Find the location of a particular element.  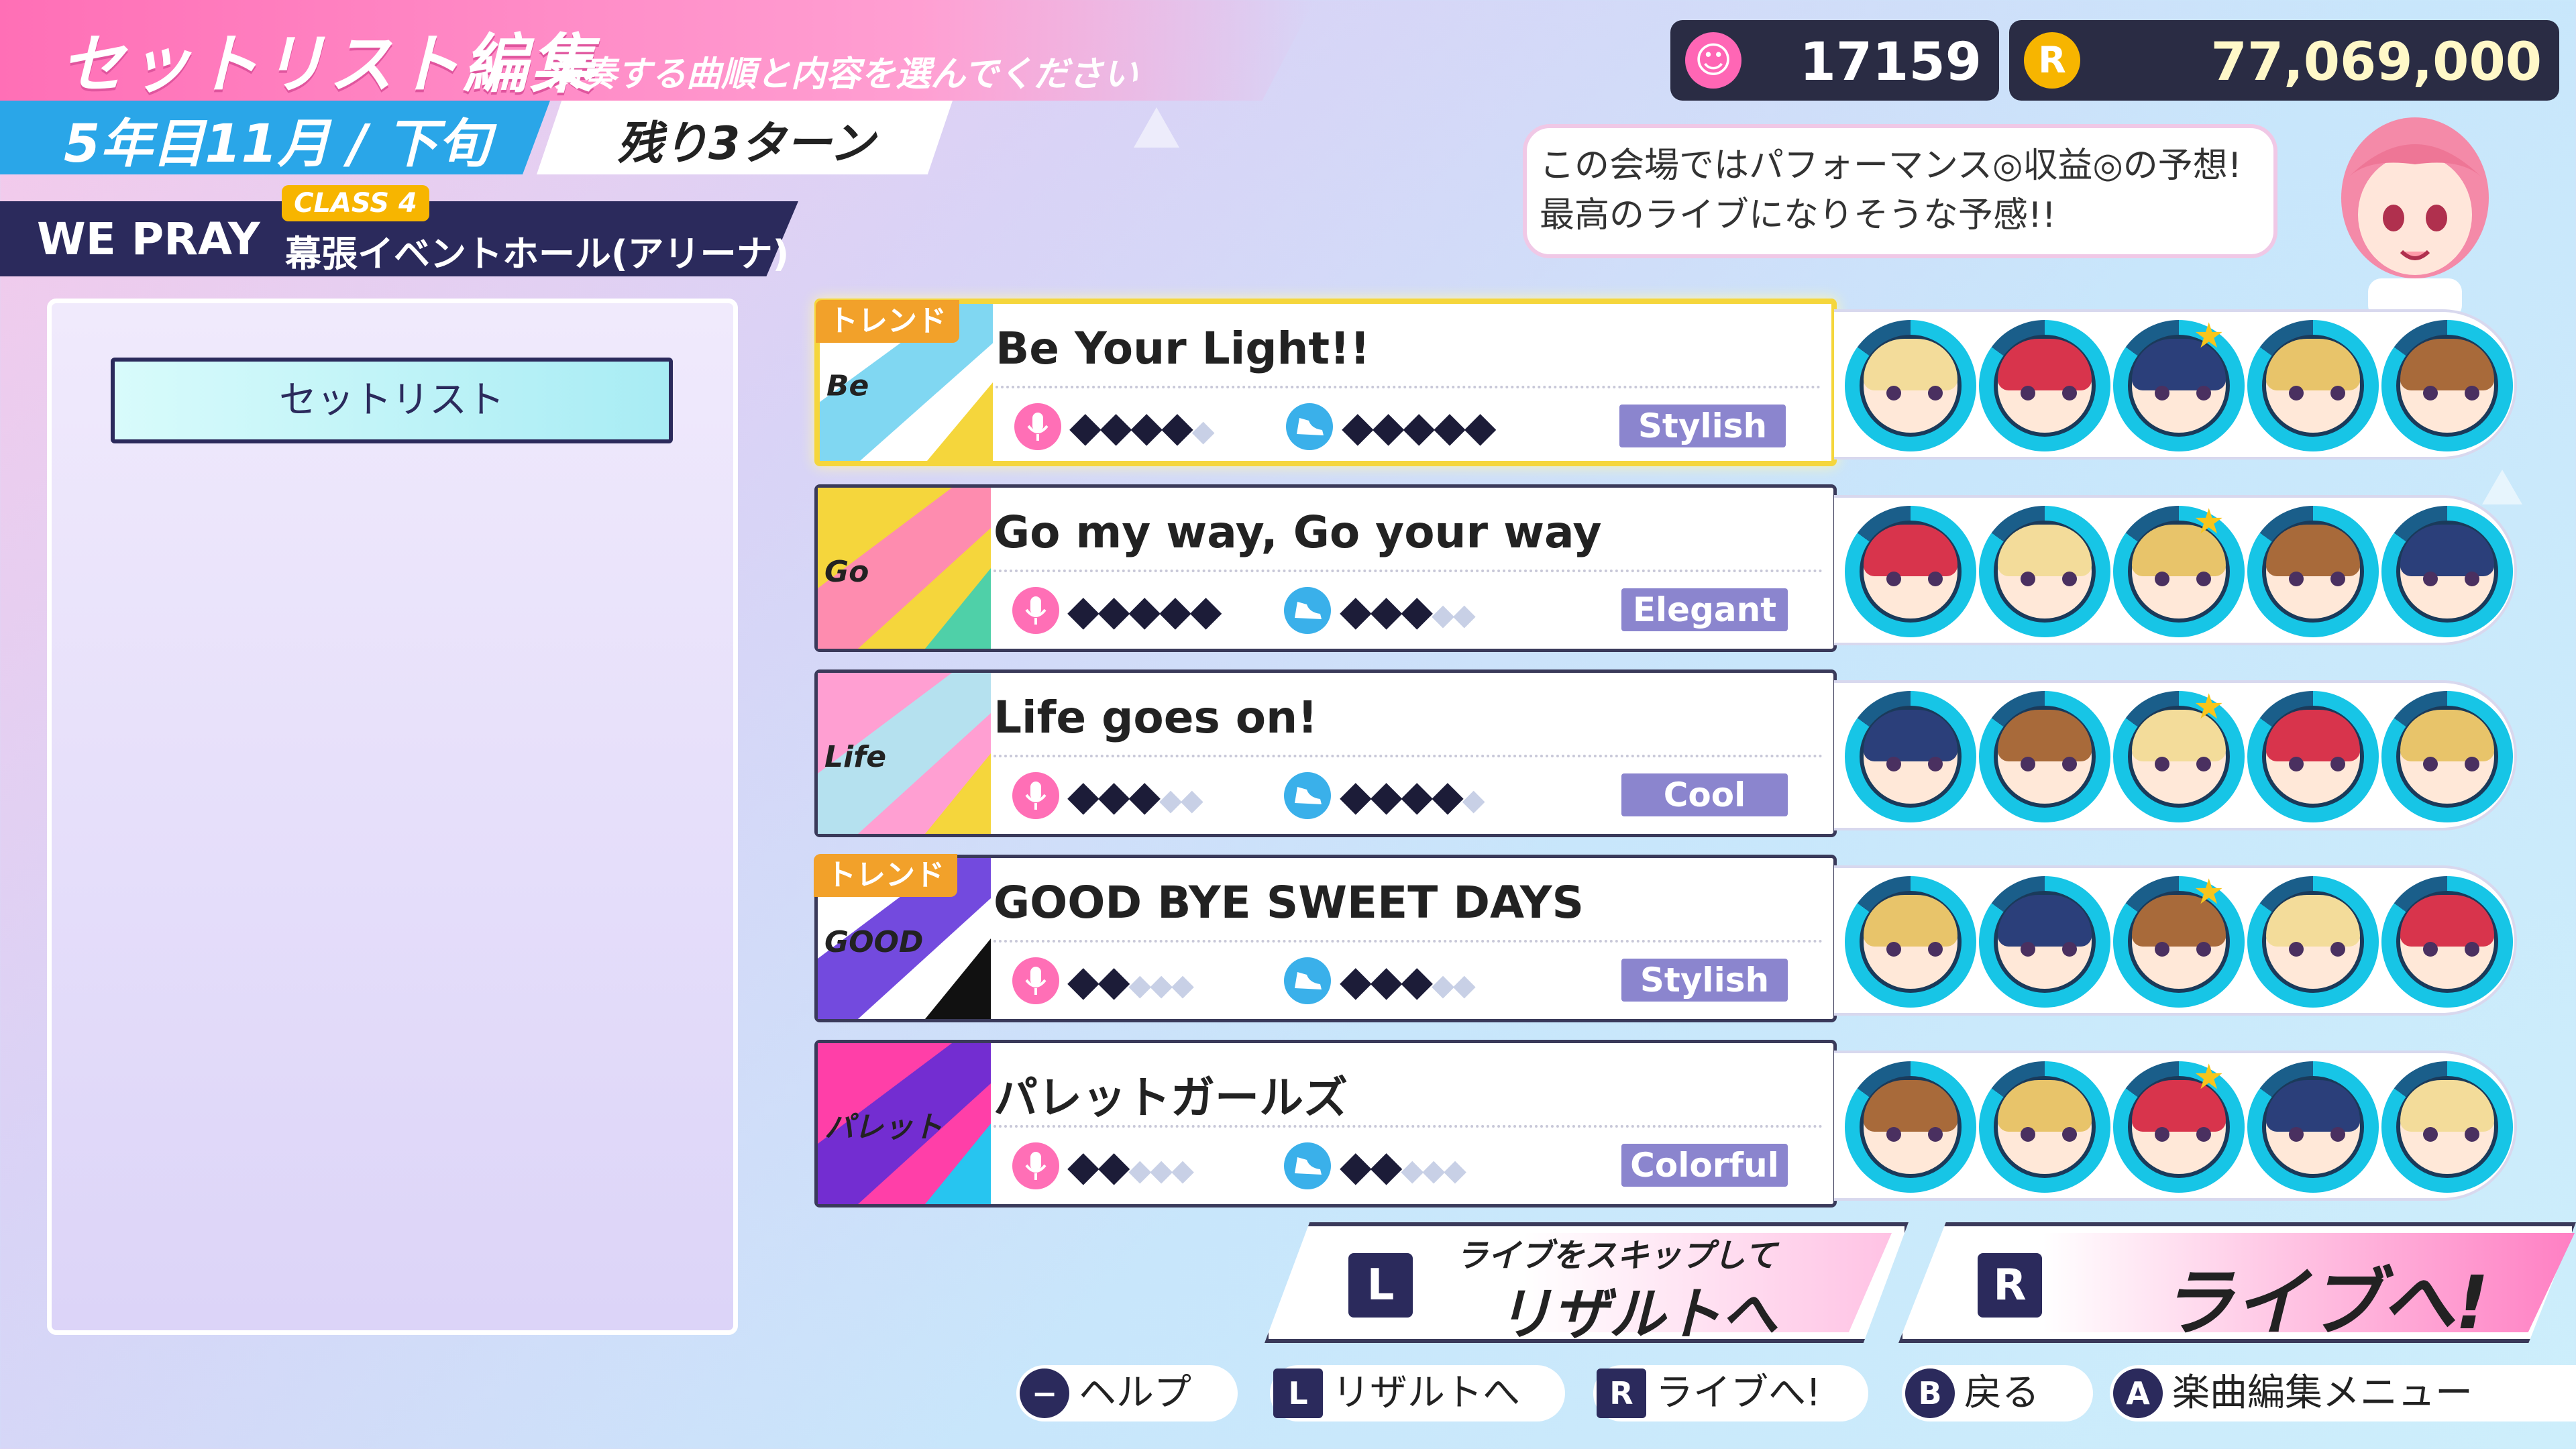

help-hint-label: ライブへ! is located at coordinates (1738, 1393).